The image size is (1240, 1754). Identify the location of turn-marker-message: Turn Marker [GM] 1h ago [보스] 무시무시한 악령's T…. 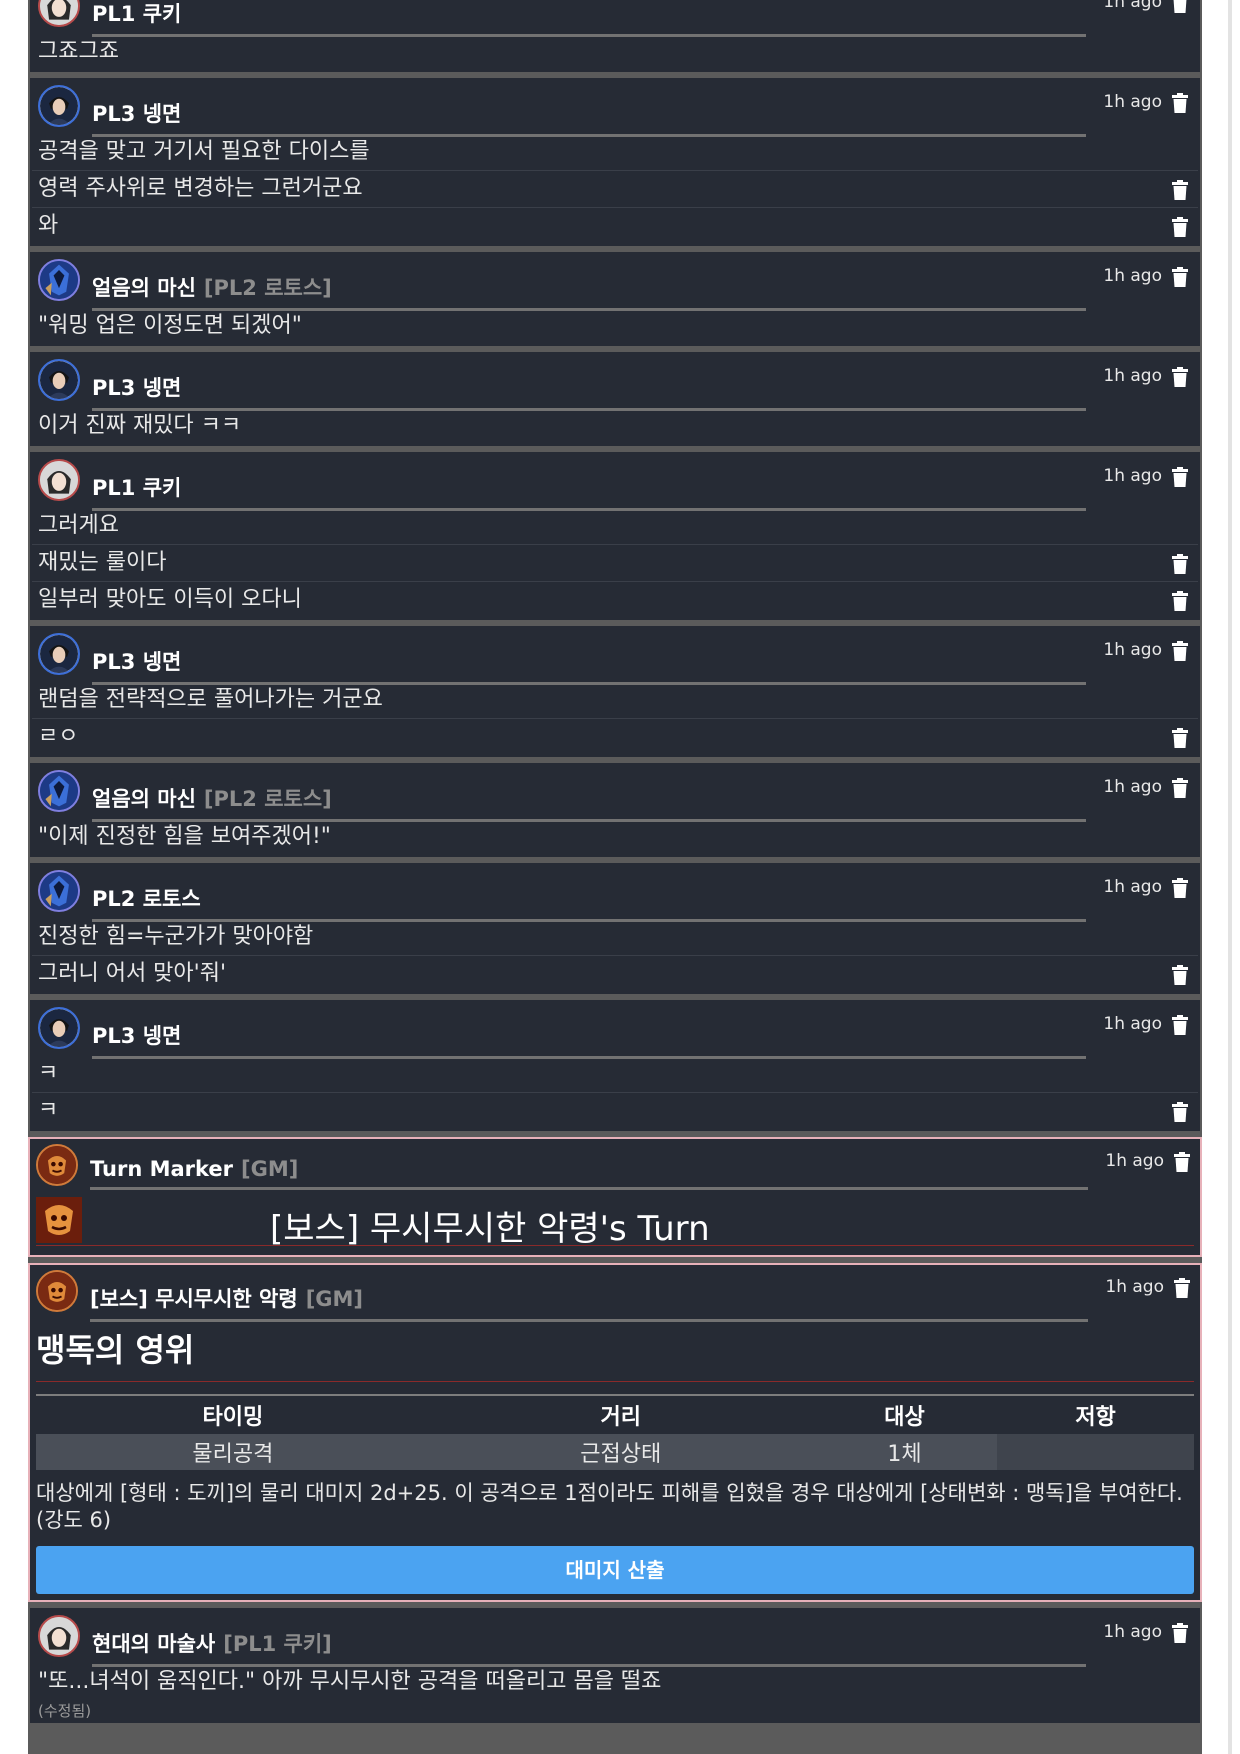
(615, 1197).